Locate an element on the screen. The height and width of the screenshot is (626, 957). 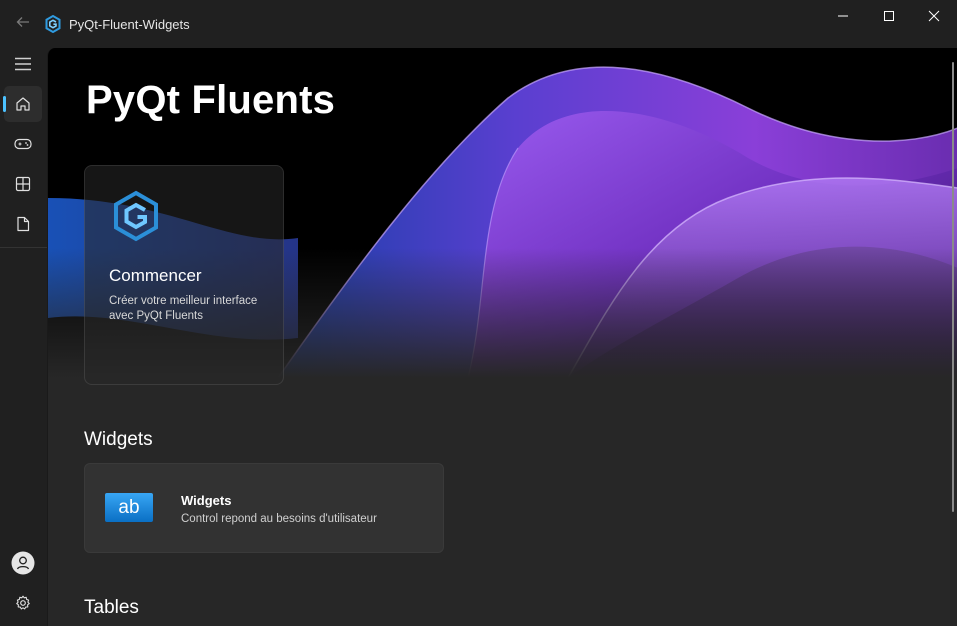
widgets-card-title: Widgets is located at coordinates (206, 500).